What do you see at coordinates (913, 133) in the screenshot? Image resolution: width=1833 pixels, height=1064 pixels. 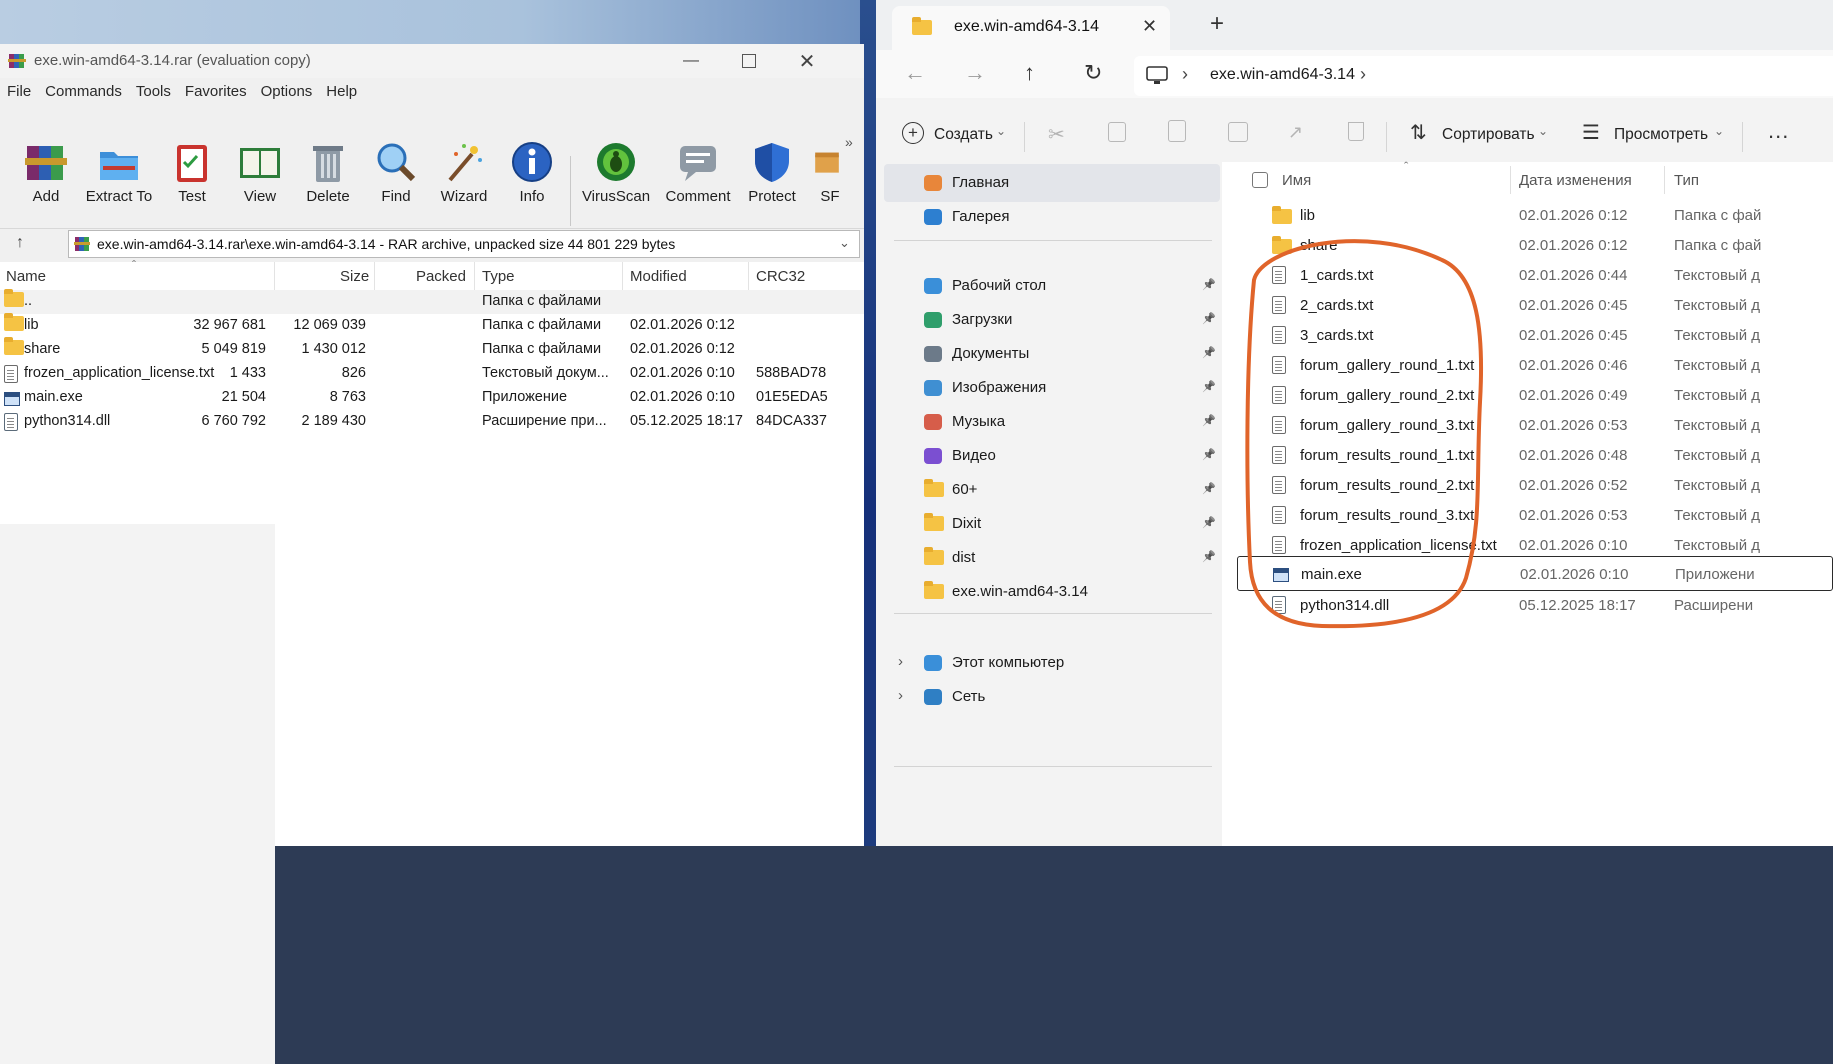 I see `plus-circle-icon: +` at bounding box center [913, 133].